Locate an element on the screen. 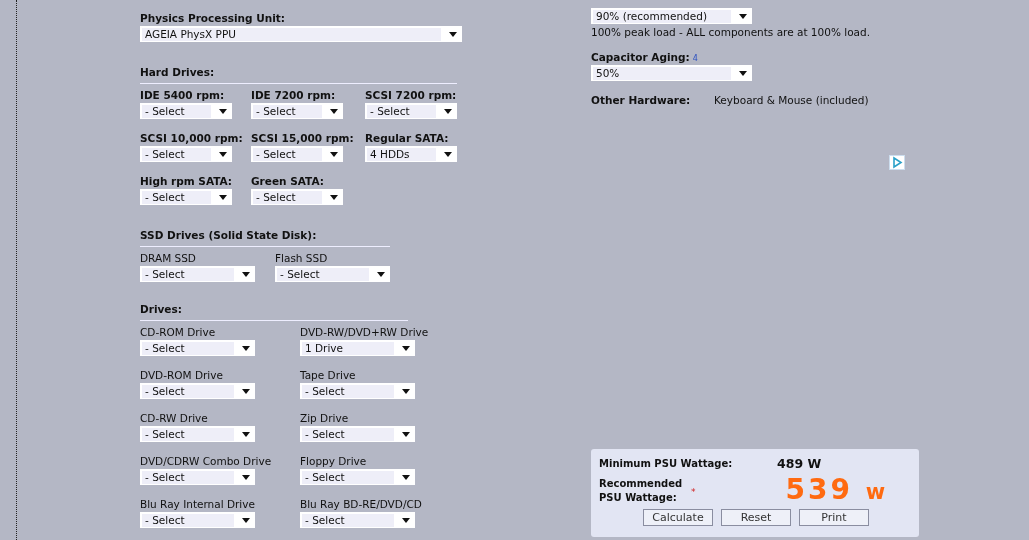 The image size is (1029, 540). field-label: SCSI 15,000 rpm: is located at coordinates (303, 138).